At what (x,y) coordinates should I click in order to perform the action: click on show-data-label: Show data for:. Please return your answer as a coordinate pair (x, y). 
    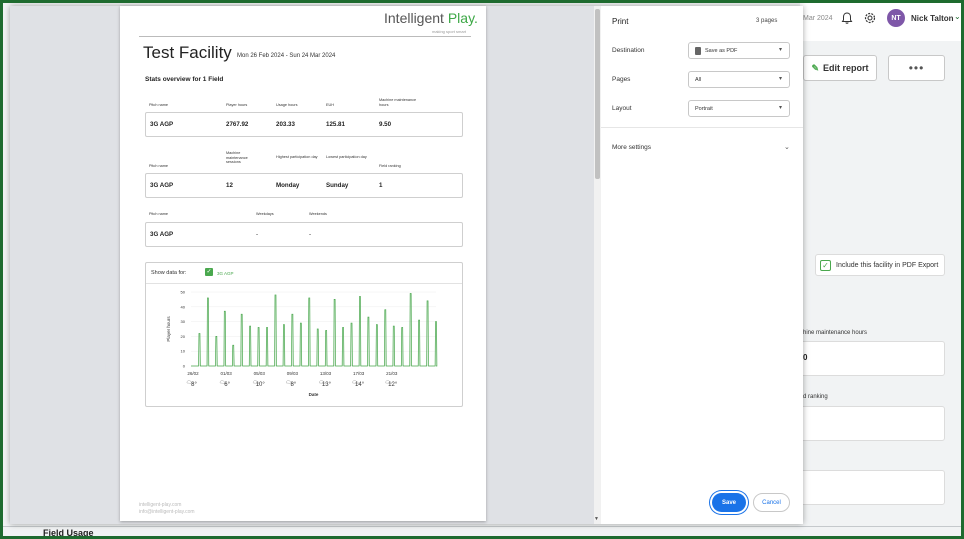
    Looking at the image, I should click on (169, 273).